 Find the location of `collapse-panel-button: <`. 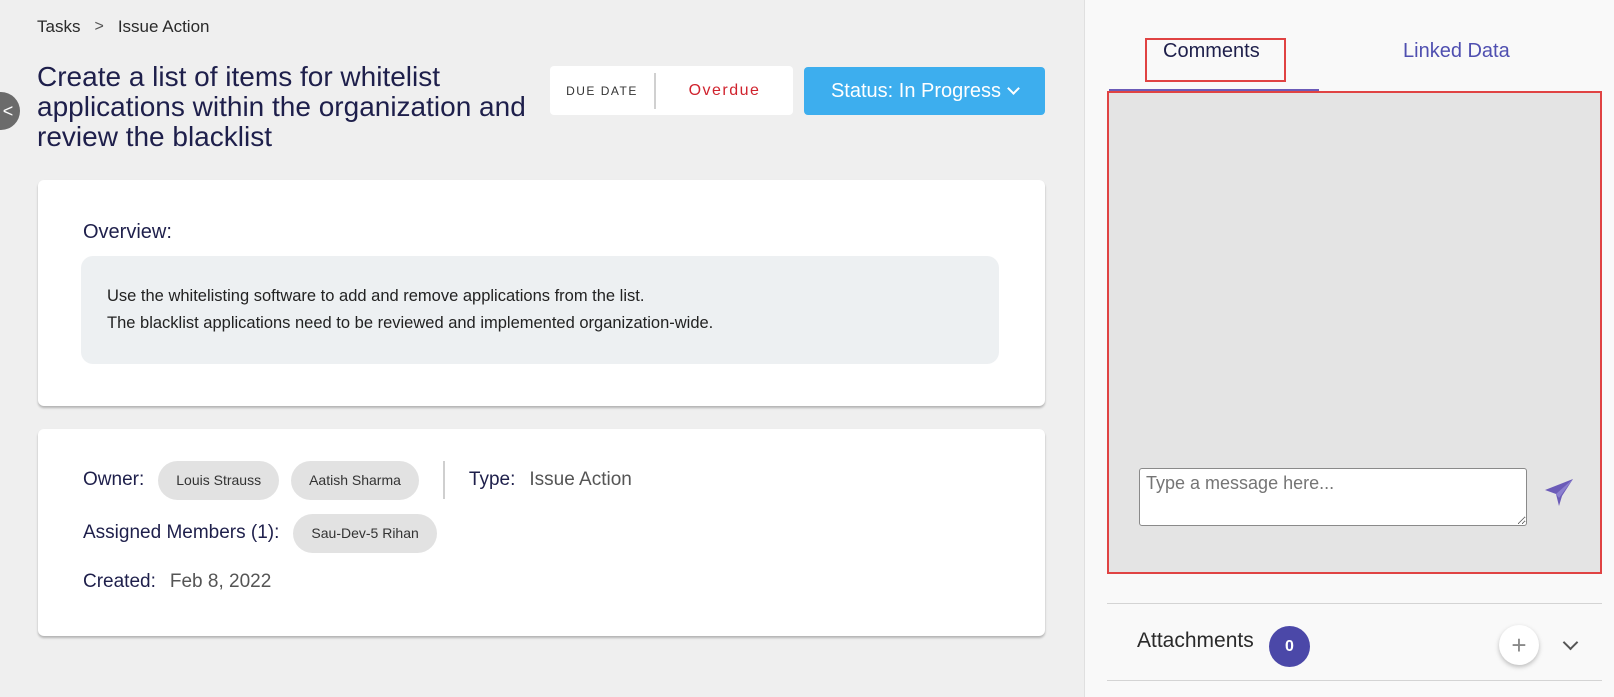

collapse-panel-button: < is located at coordinates (10, 111).